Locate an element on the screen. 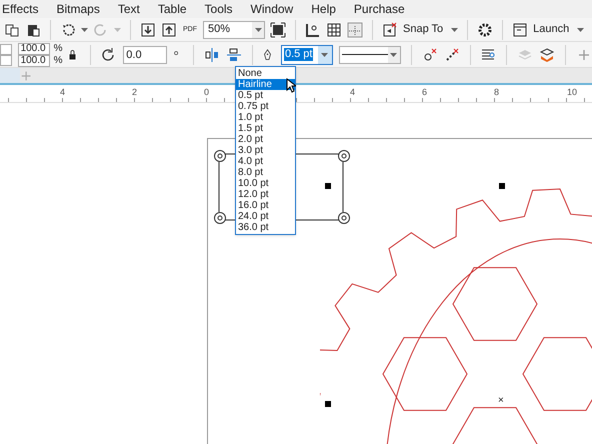  launch-button: Launch is located at coordinates (558, 29).